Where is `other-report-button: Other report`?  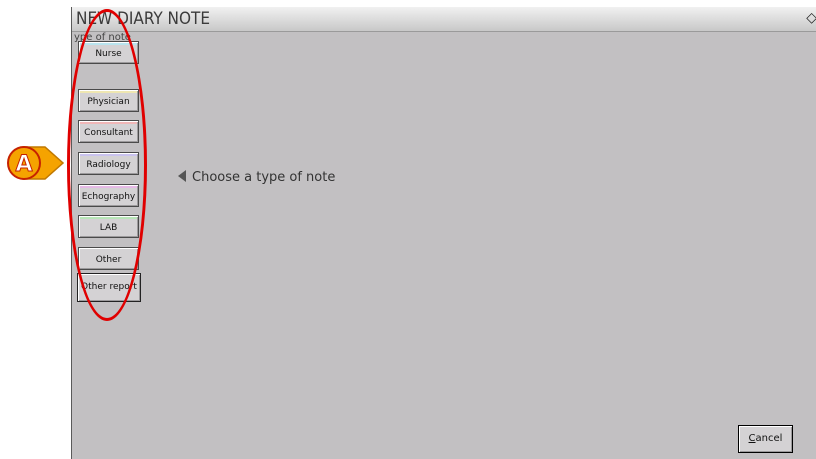
other-report-button: Other report is located at coordinates (109, 287).